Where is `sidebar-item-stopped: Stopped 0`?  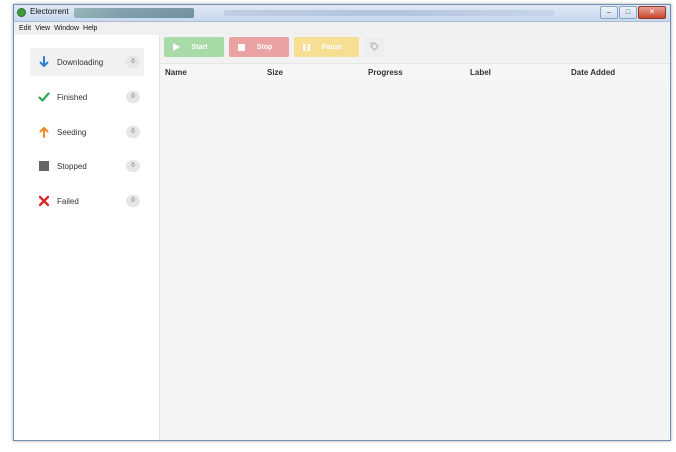 sidebar-item-stopped: Stopped 0 is located at coordinates (87, 166).